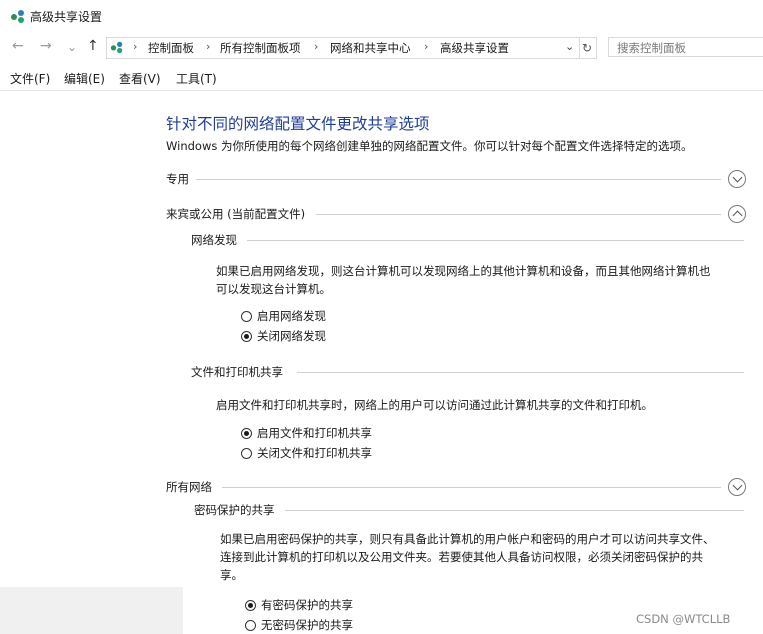 The height and width of the screenshot is (634, 763). I want to click on watermark: CSDN @WTCLLB, so click(683, 619).